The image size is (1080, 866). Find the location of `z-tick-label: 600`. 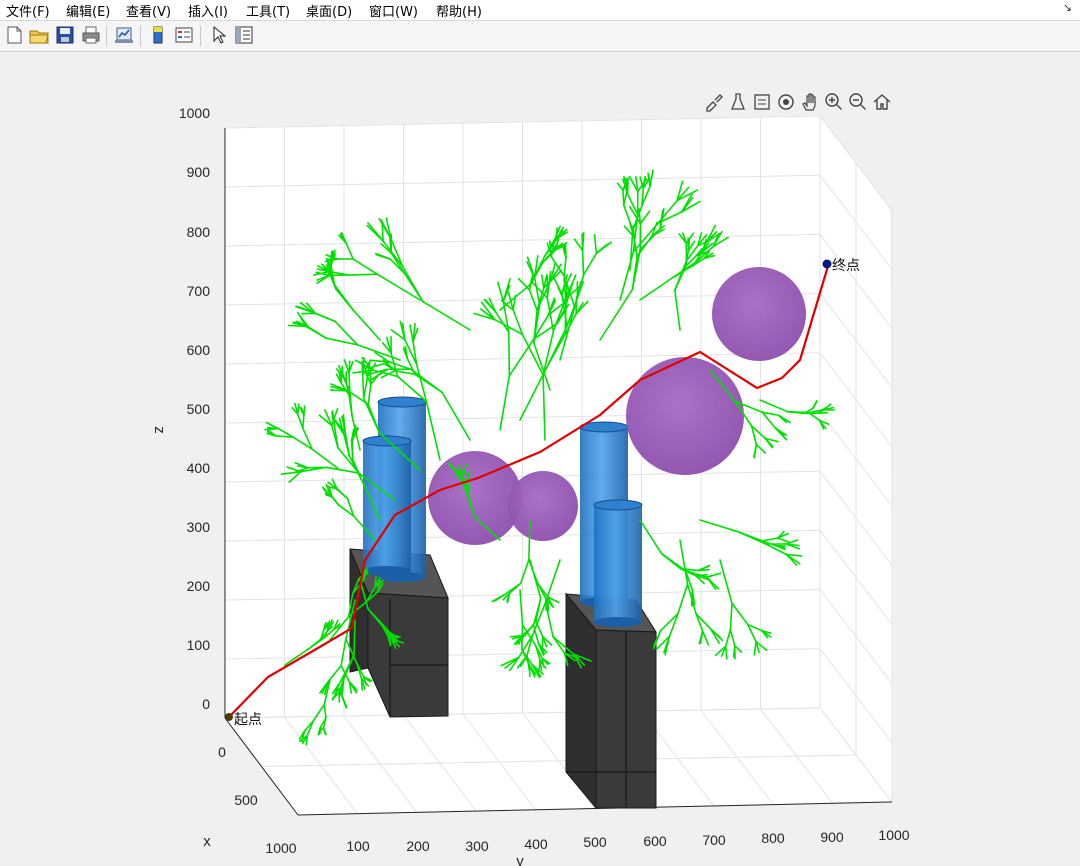

z-tick-label: 600 is located at coordinates (199, 350).